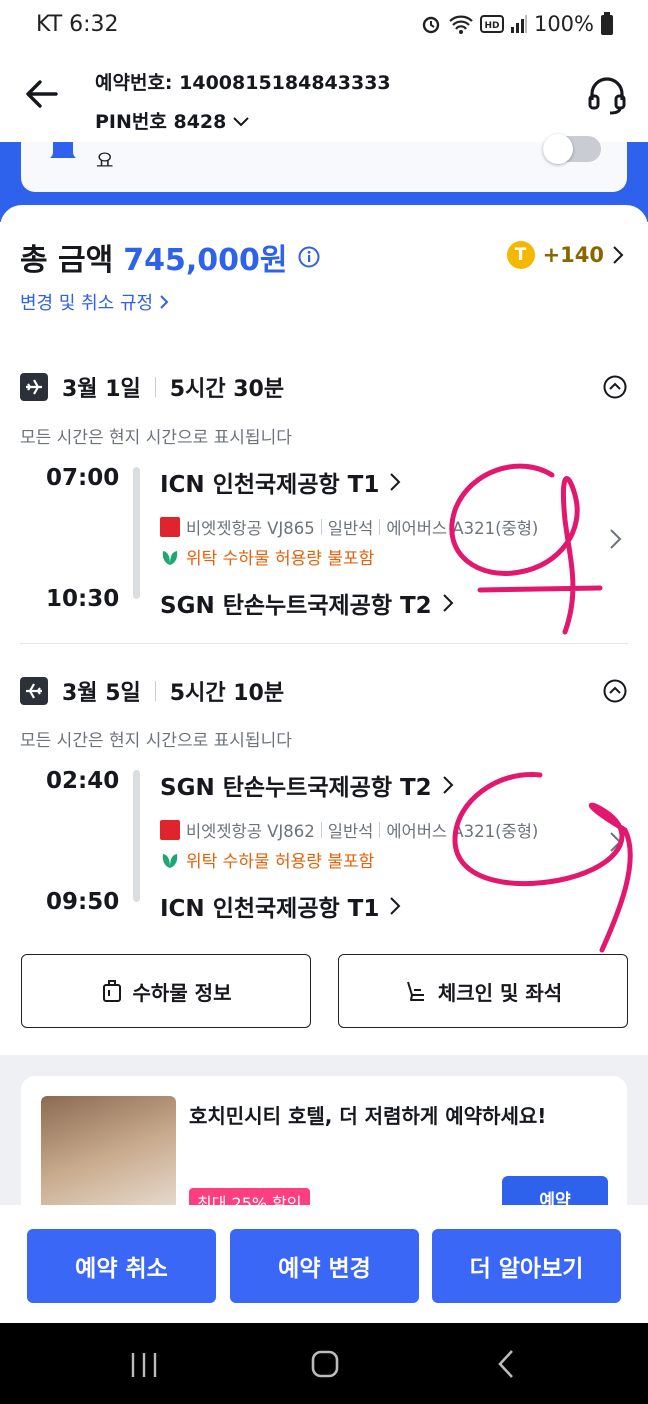 The width and height of the screenshot is (648, 1404). Describe the element at coordinates (526, 1266) in the screenshot. I see `learn-more-button: 더 알아보기` at that location.